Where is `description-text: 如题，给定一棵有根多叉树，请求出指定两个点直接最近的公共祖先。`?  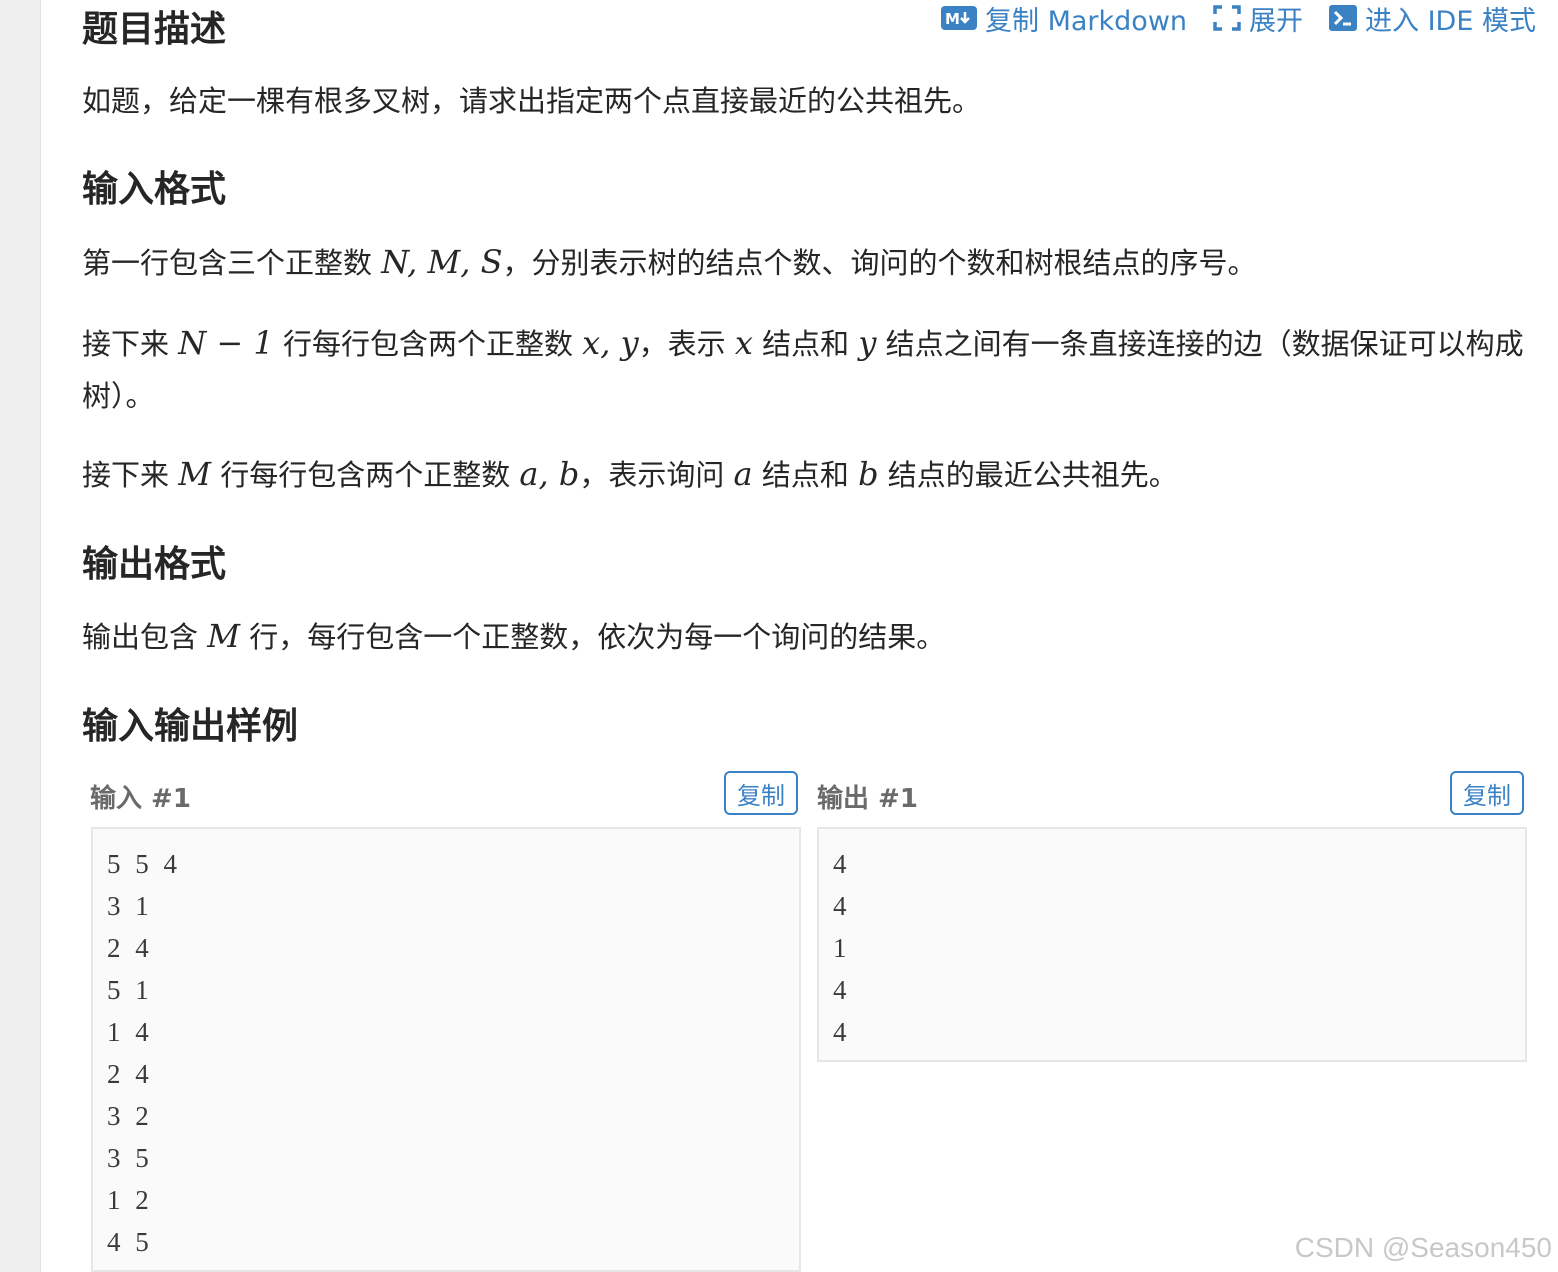
description-text: 如题，给定一棵有根多叉树，请求出指定两个点直接最近的公共祖先。 is located at coordinates (532, 101).